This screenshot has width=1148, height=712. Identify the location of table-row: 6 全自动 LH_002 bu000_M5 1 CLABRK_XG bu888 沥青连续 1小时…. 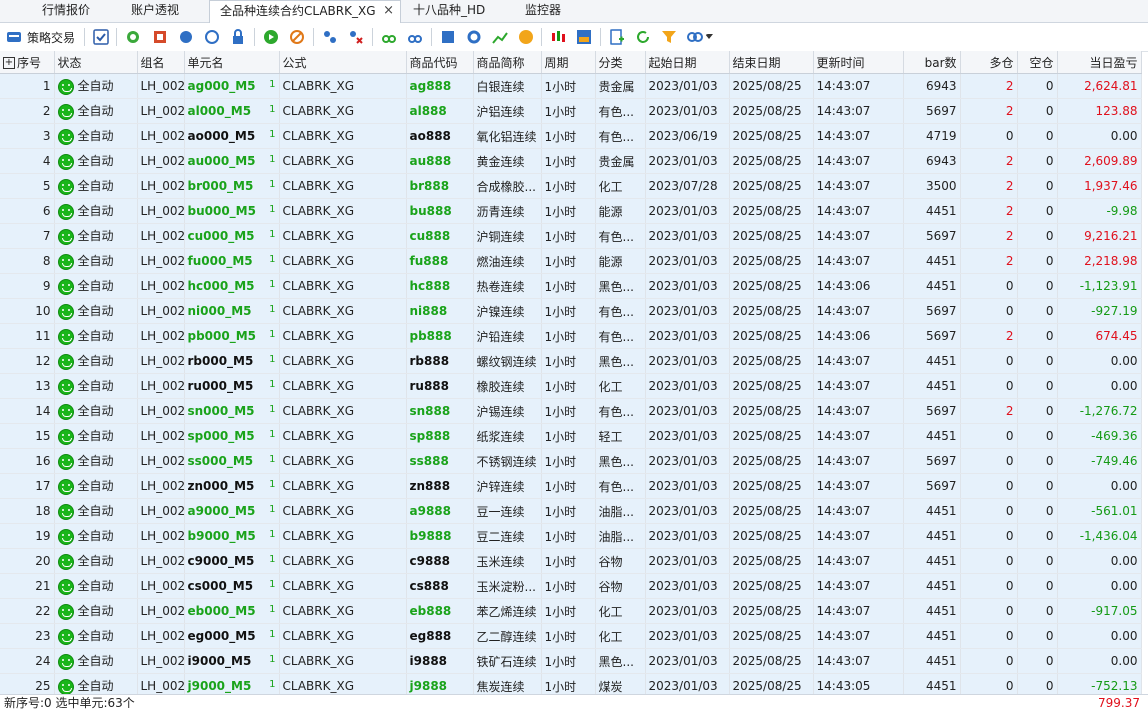
(571, 211).